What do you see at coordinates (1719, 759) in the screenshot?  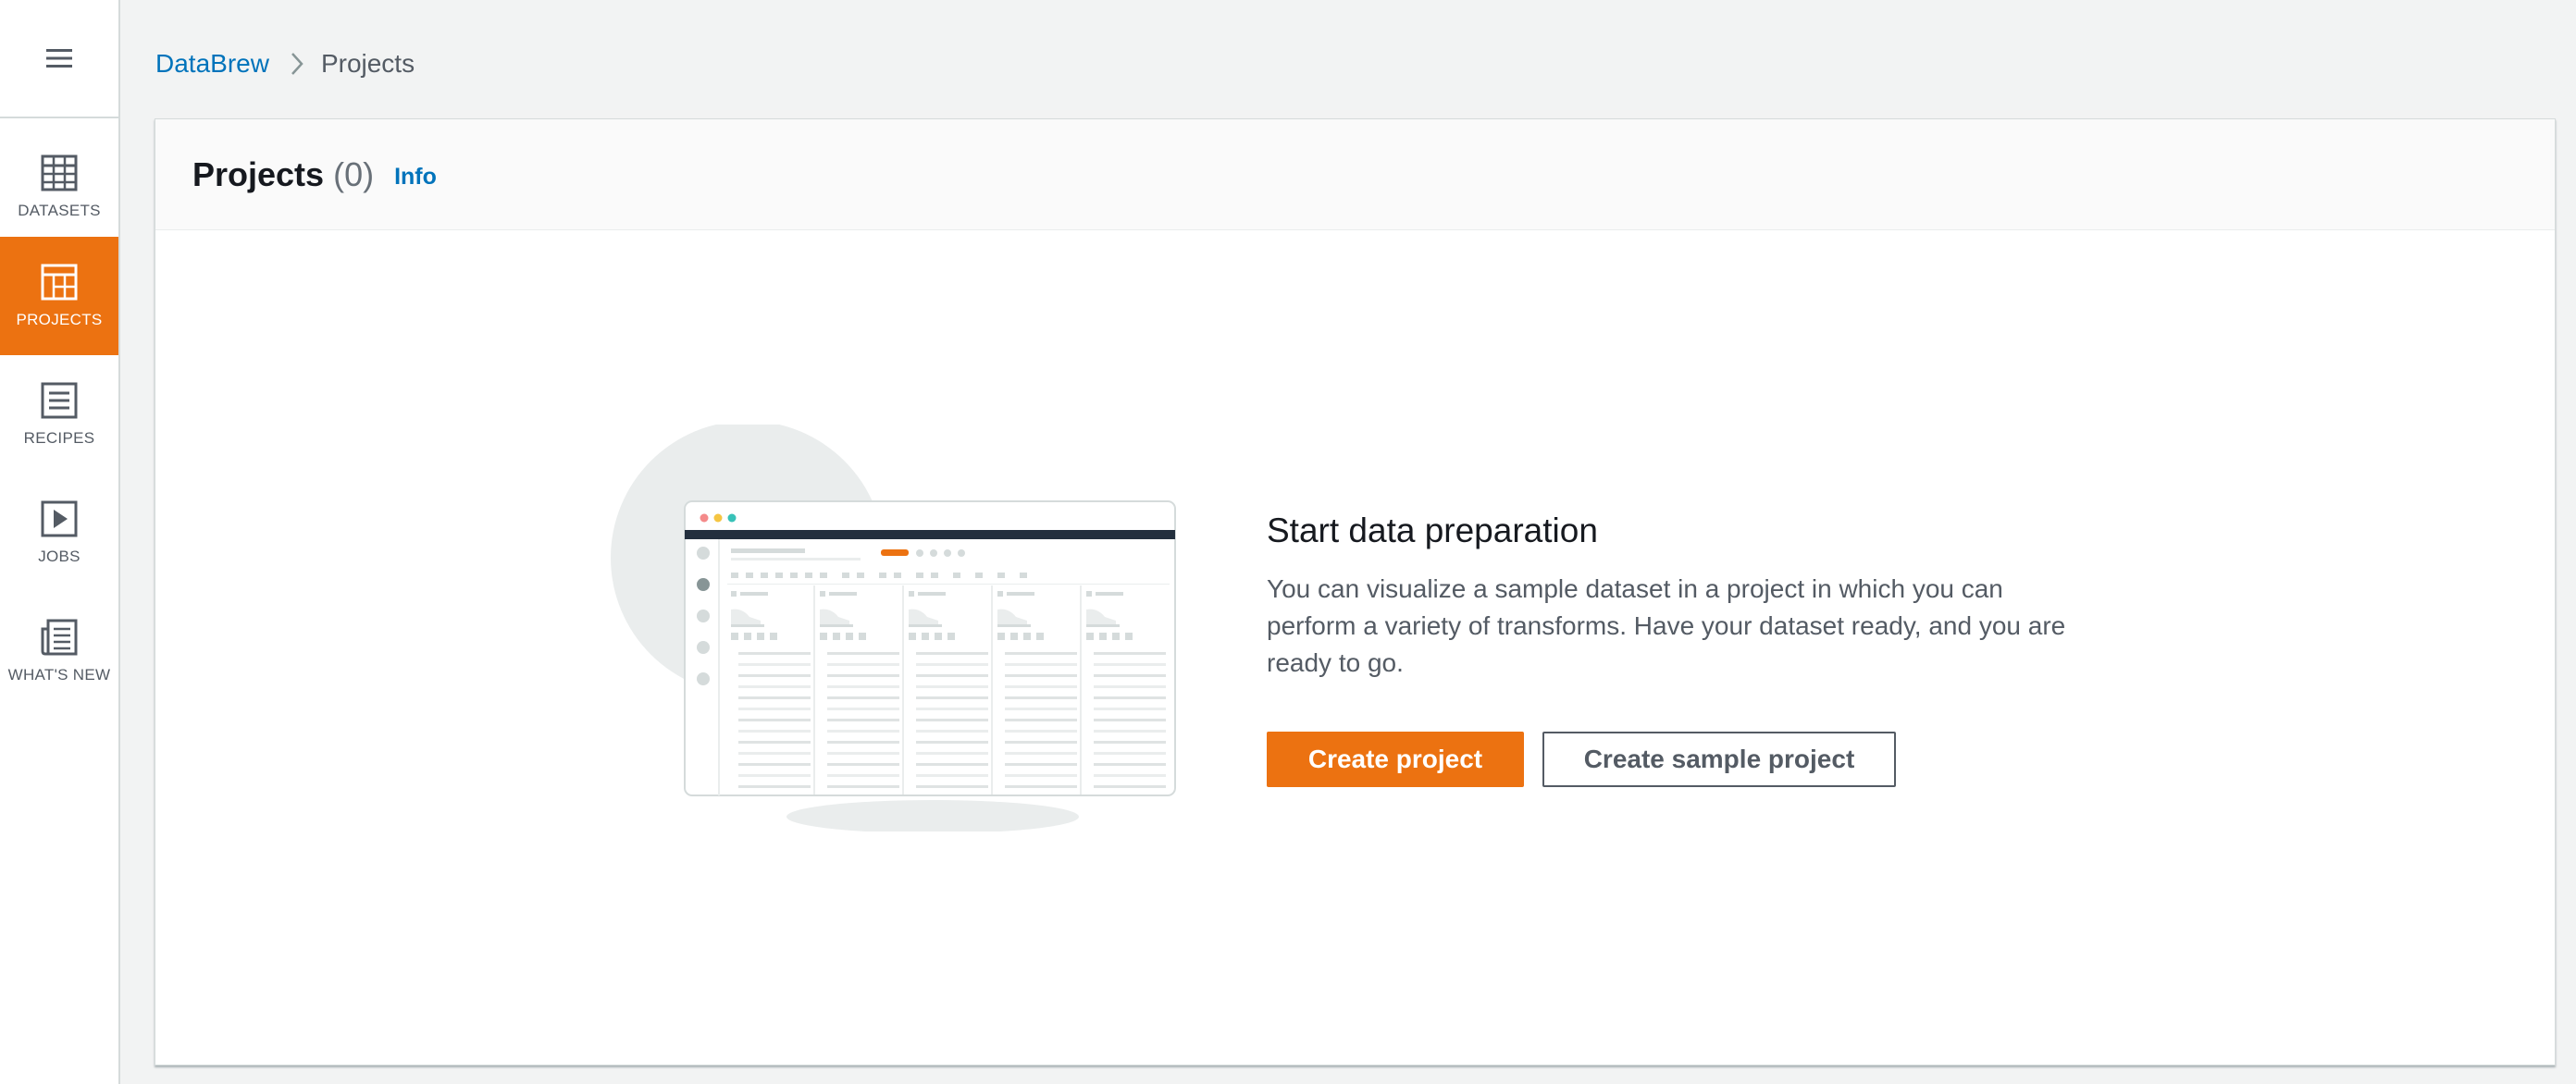 I see `create-sample-project-button: Create sample project` at bounding box center [1719, 759].